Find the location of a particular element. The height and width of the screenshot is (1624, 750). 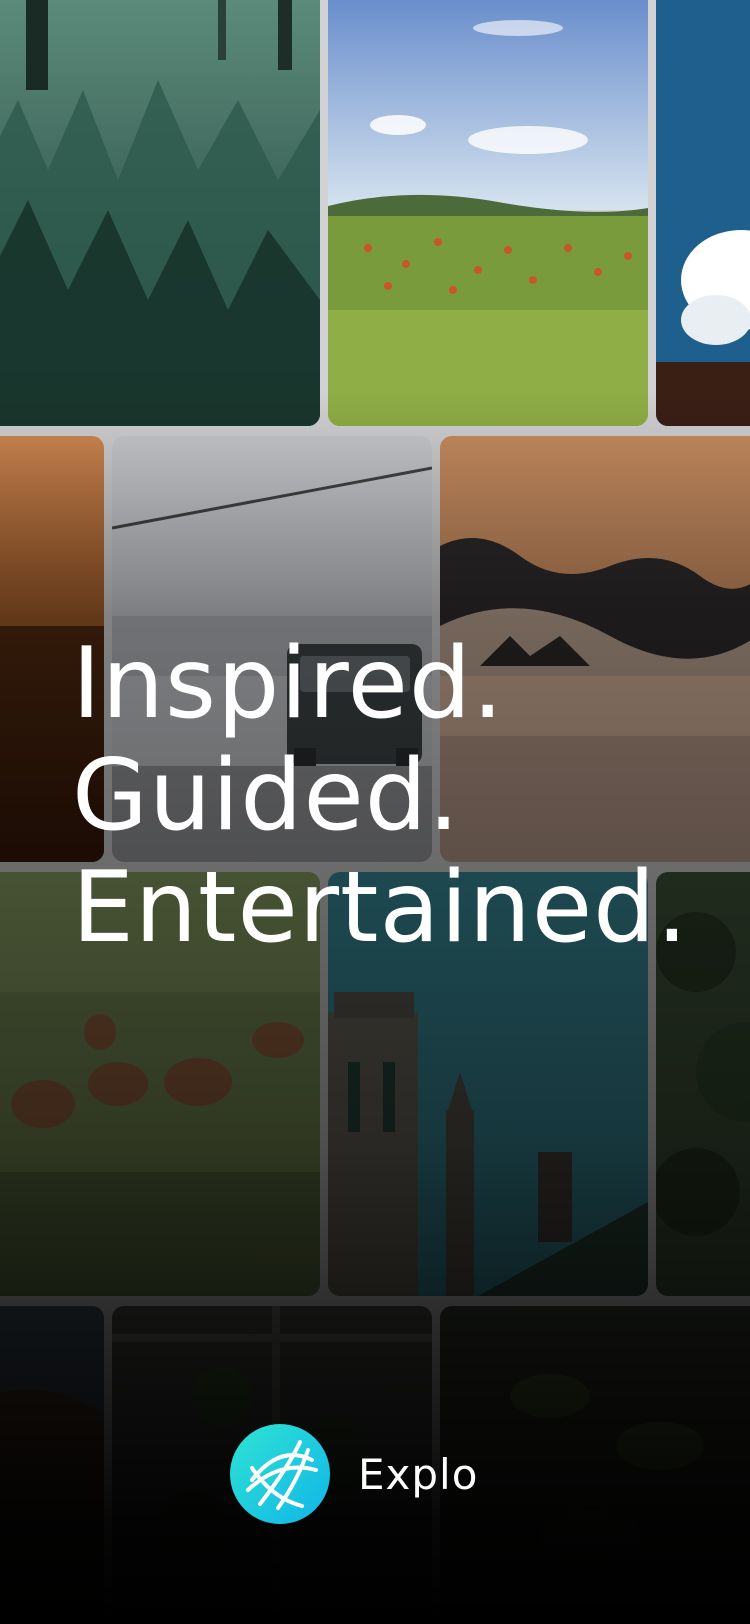

photo-tile-dark-leaves is located at coordinates (595, 1465).